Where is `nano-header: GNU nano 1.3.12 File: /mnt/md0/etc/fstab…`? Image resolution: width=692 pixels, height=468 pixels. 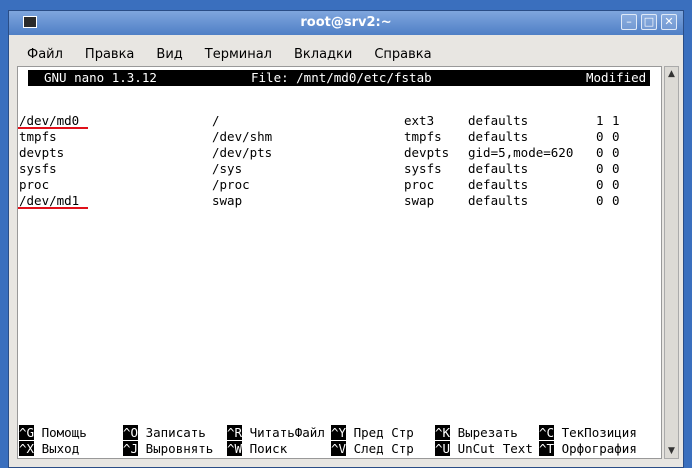
nano-header: GNU nano 1.3.12 File: /mnt/md0/etc/fstab… is located at coordinates (339, 78).